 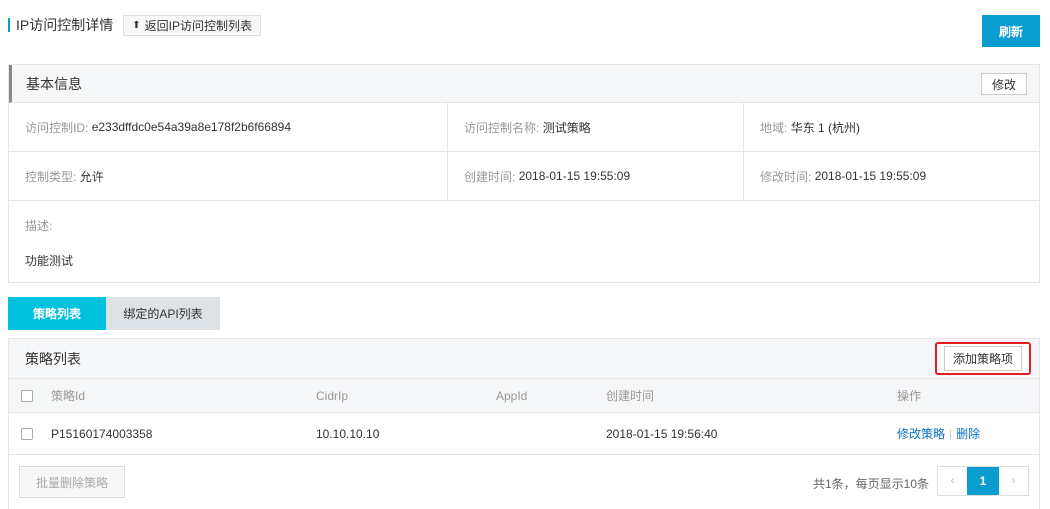 I want to click on region-field: 地域: 华东 1 (杭州), so click(x=891, y=127).